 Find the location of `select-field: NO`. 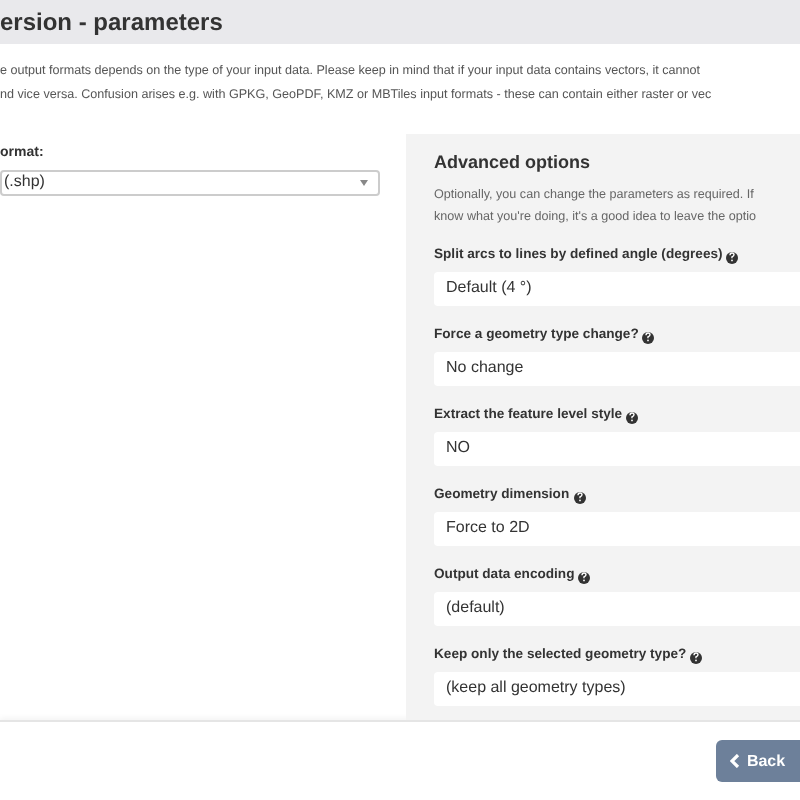

select-field: NO is located at coordinates (617, 448).